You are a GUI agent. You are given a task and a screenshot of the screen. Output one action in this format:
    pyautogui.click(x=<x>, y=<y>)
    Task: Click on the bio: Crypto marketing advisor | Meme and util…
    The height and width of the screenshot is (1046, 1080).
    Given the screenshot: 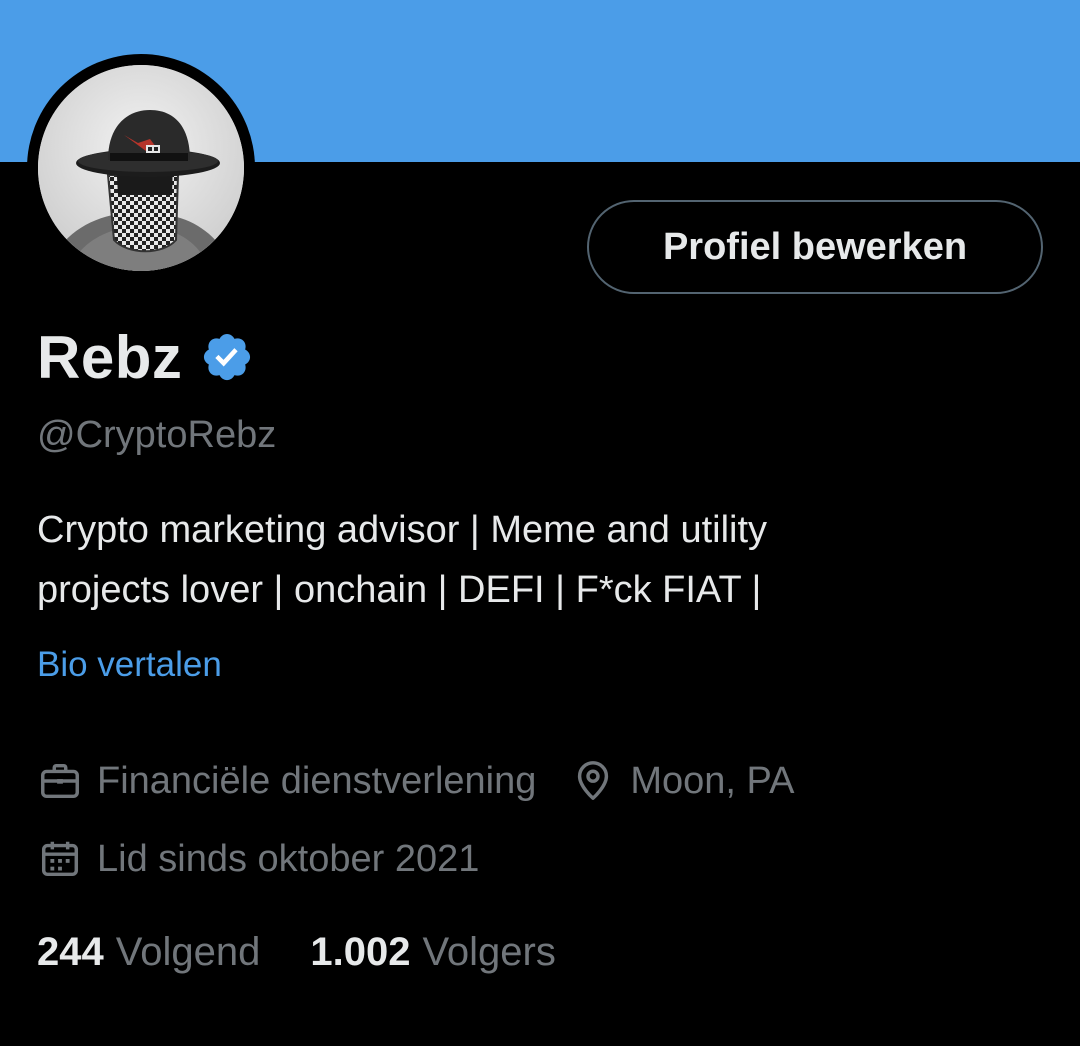 What is the action you would take?
    pyautogui.click(x=537, y=560)
    